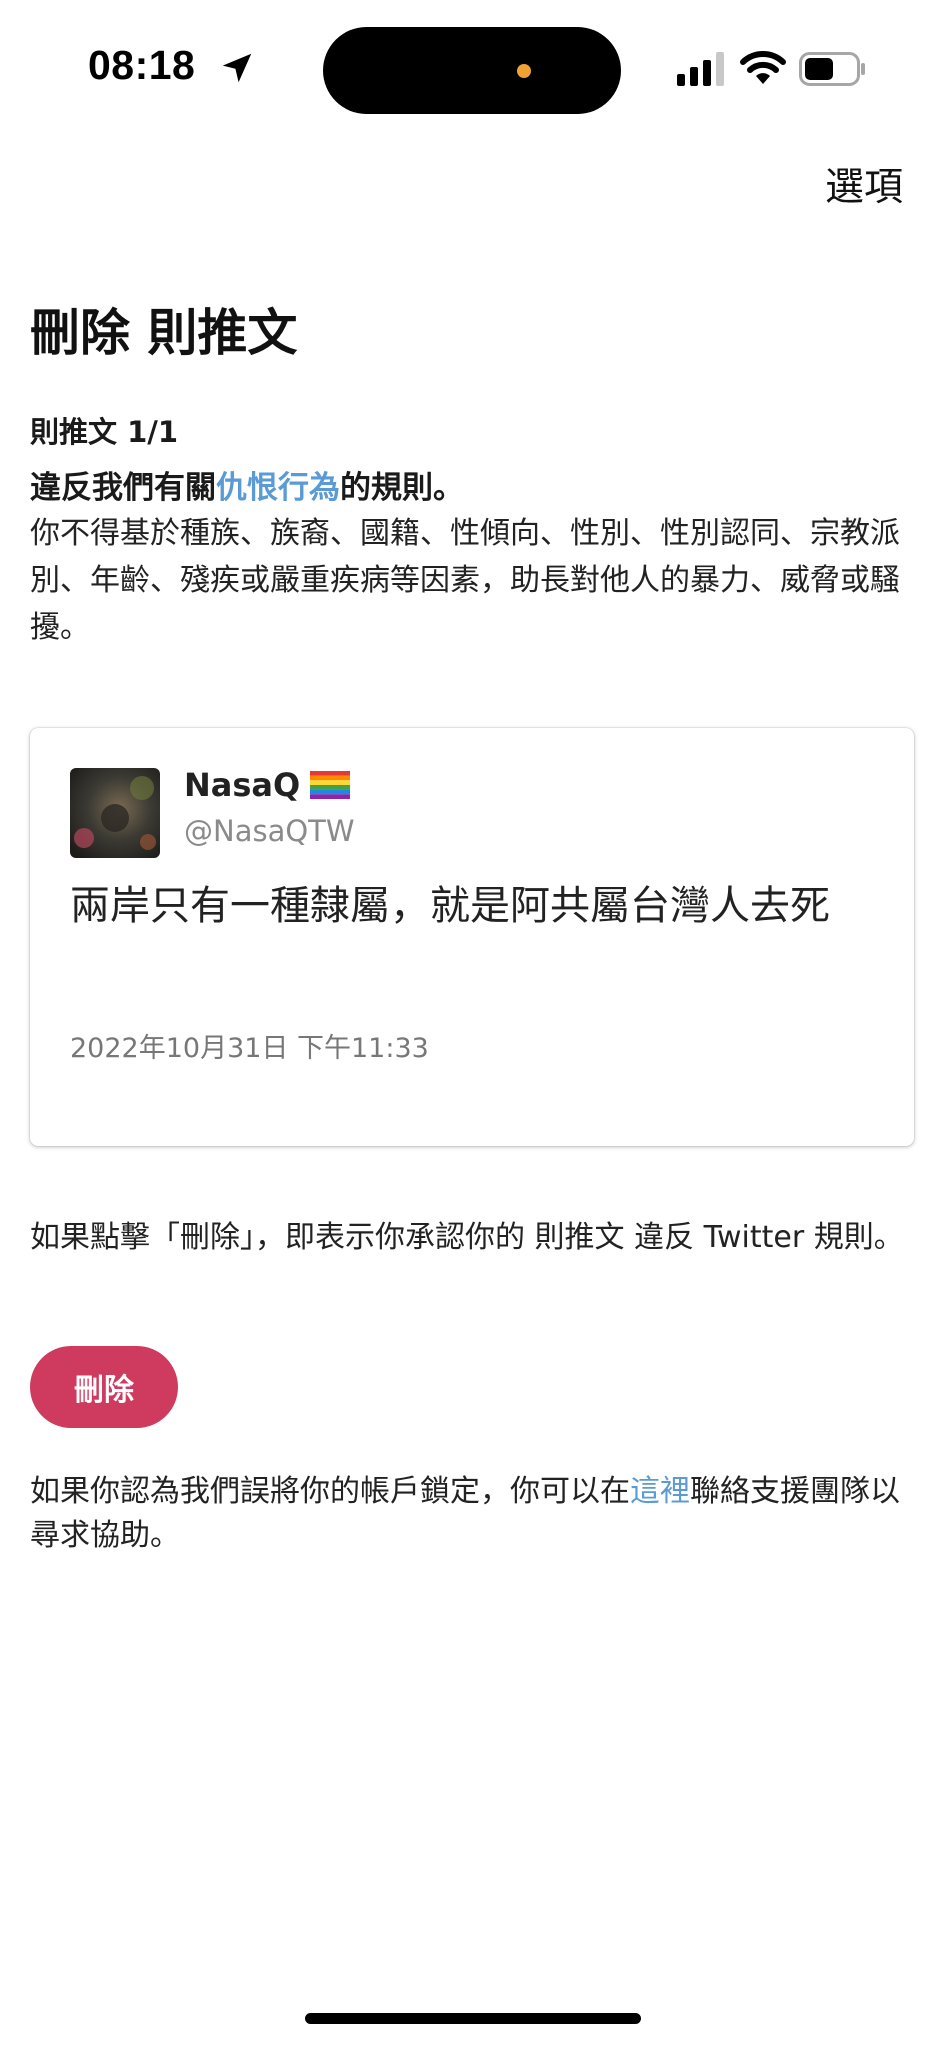 This screenshot has width=945, height=2048. Describe the element at coordinates (763, 67) in the screenshot. I see `wifi-icon` at that location.